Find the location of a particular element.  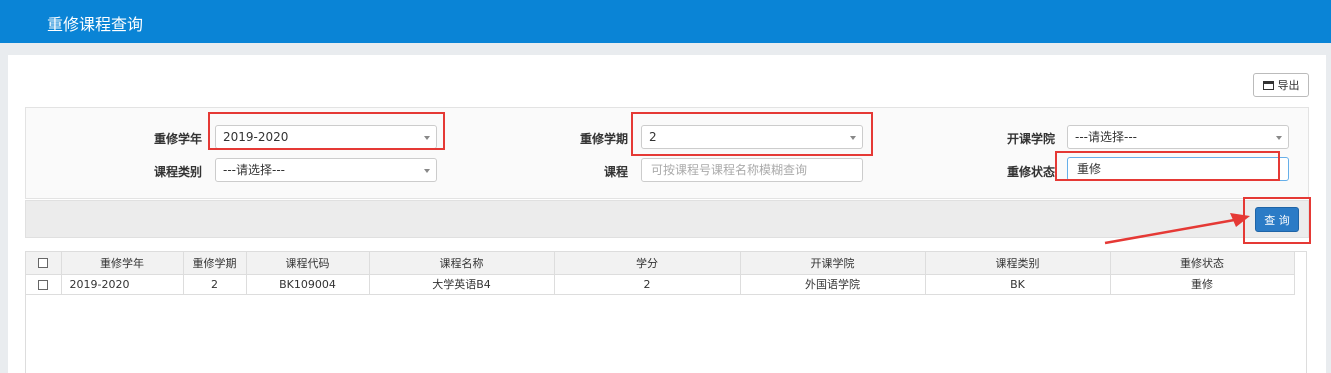

cell-name: 大学英语B4 is located at coordinates (462, 284).